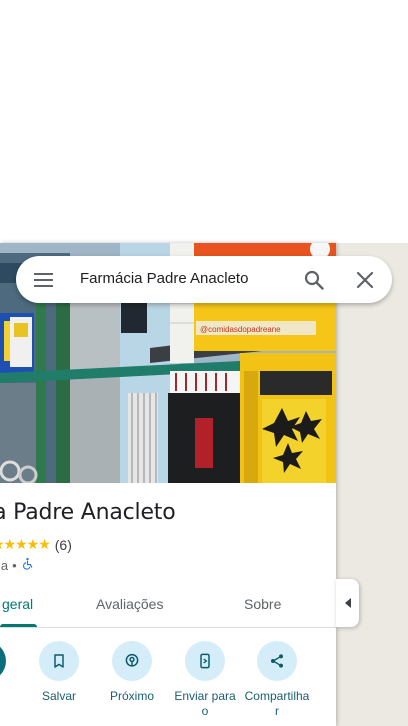  Describe the element at coordinates (129, 604) in the screenshot. I see `tab-reviews: Avaliações` at that location.